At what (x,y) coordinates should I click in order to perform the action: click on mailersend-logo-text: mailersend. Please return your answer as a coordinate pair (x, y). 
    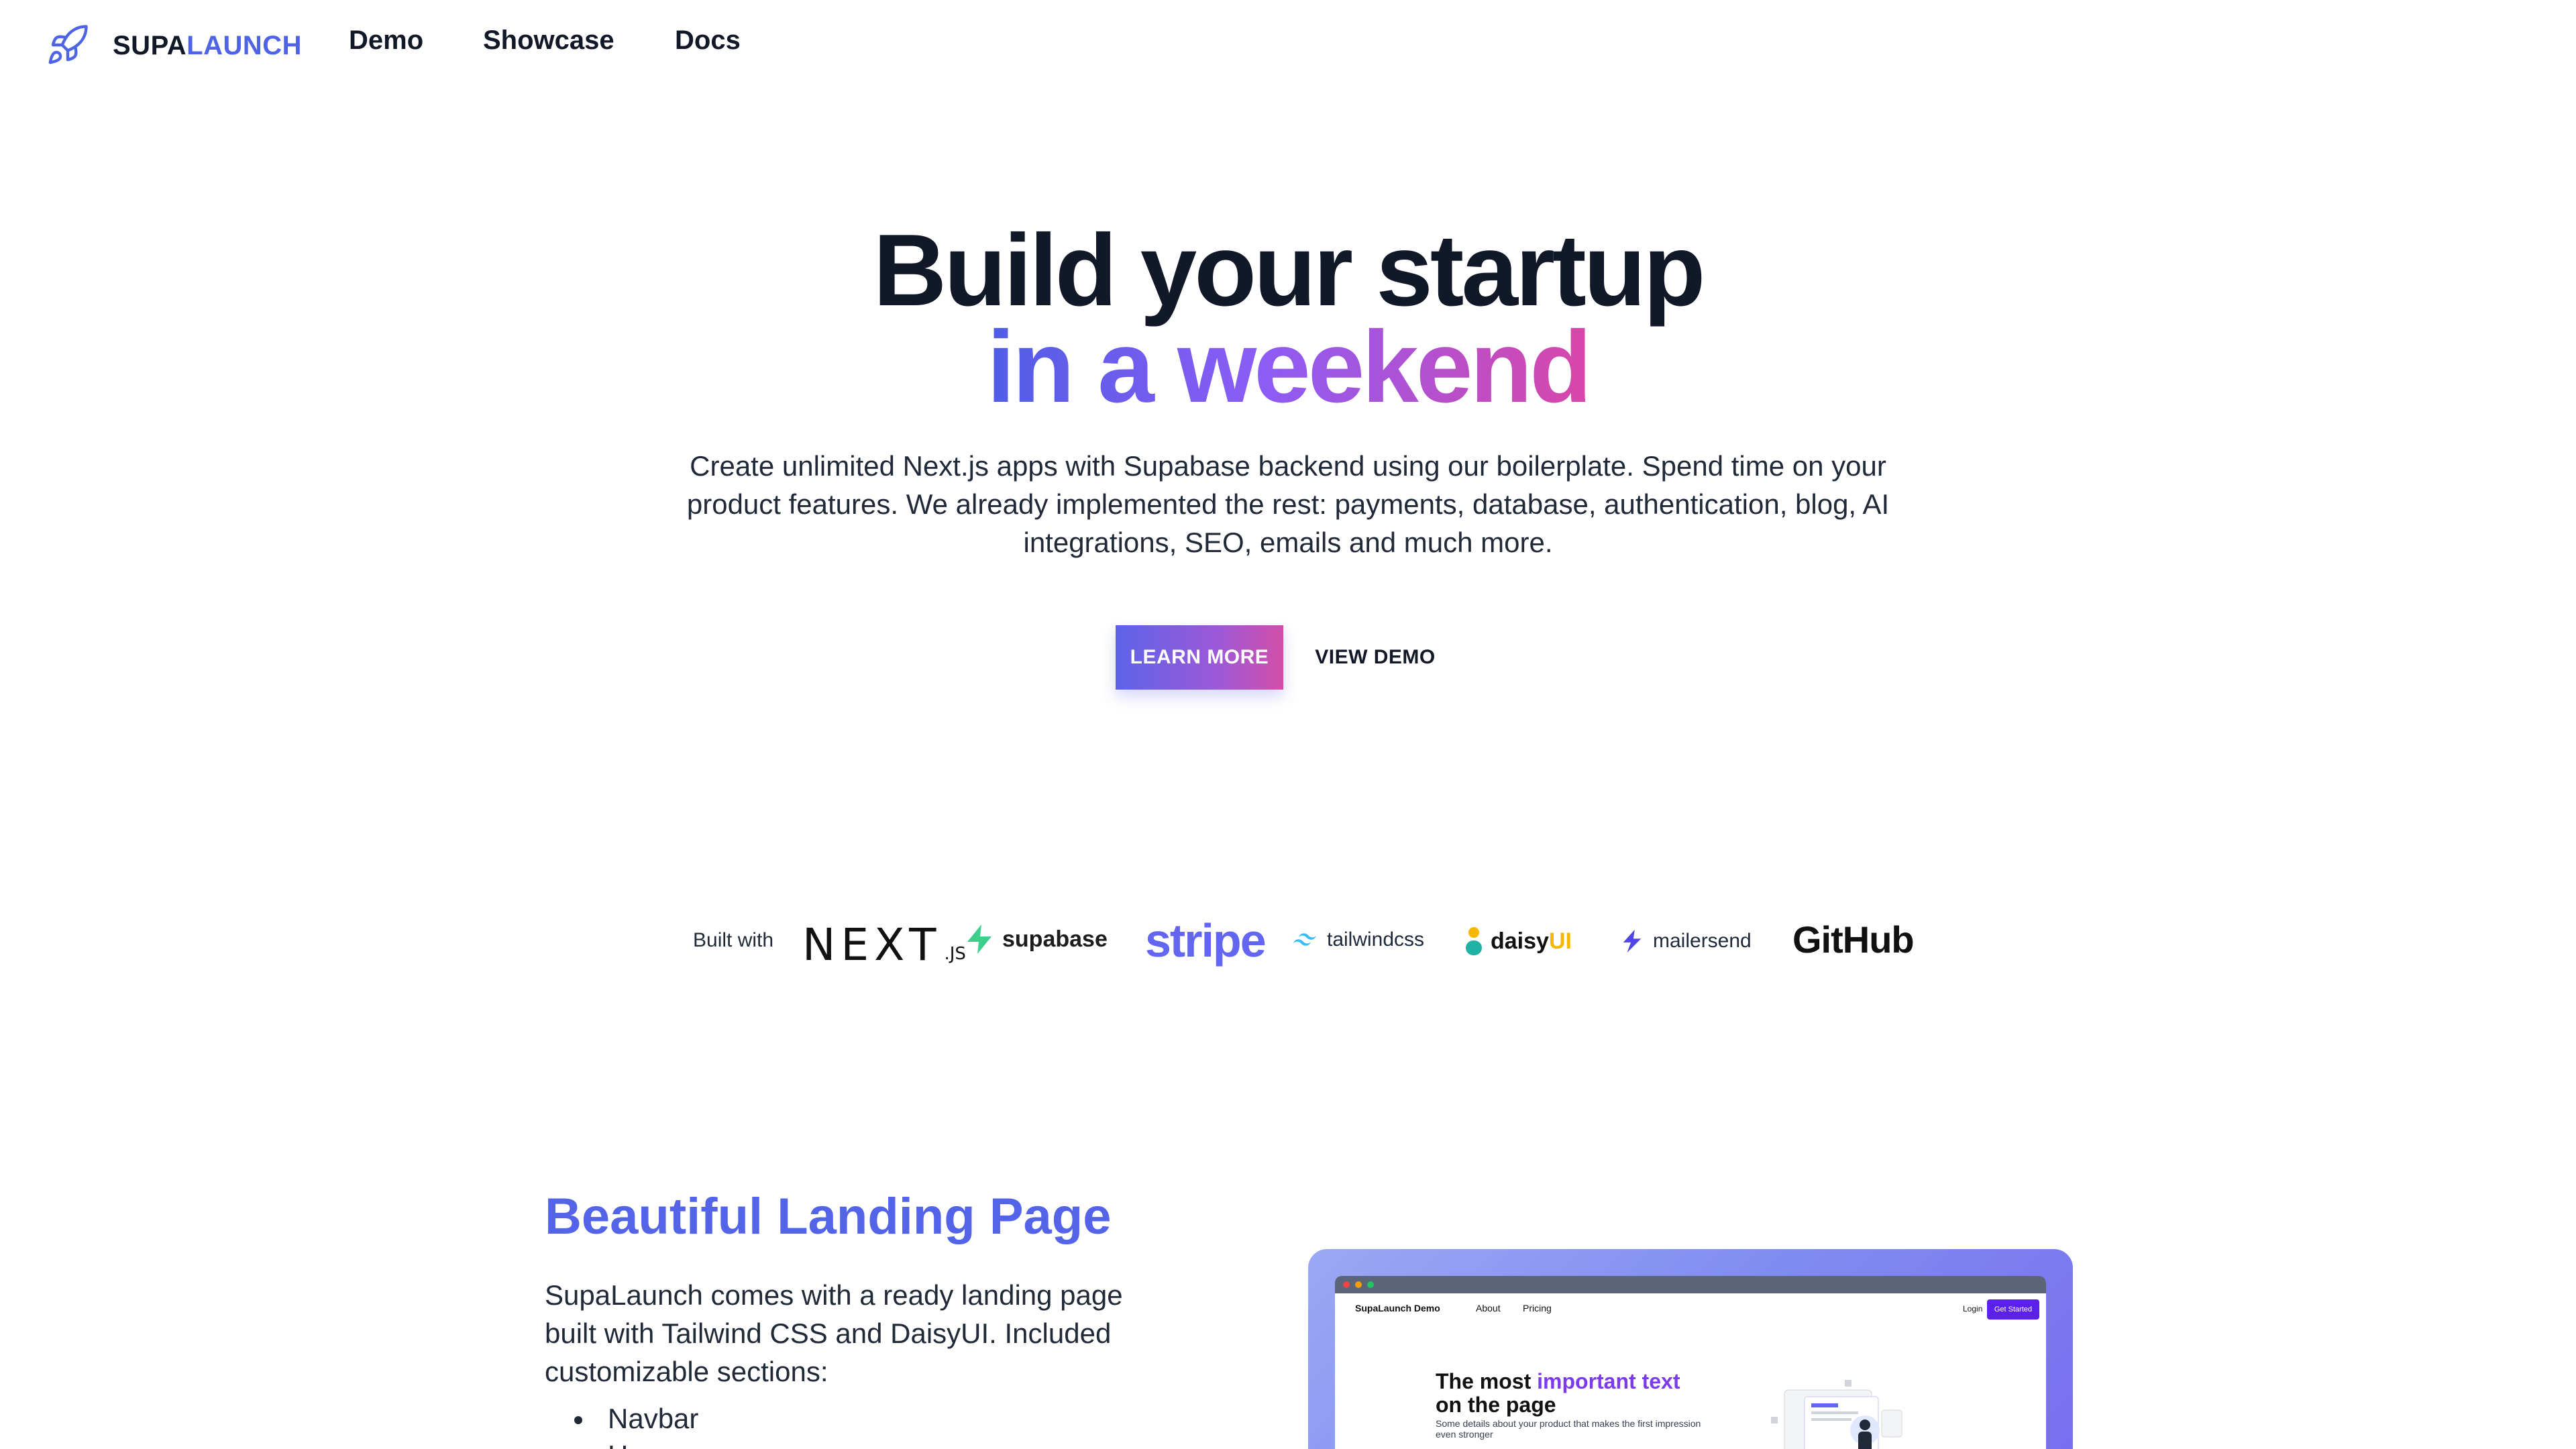
    Looking at the image, I should click on (1702, 941).